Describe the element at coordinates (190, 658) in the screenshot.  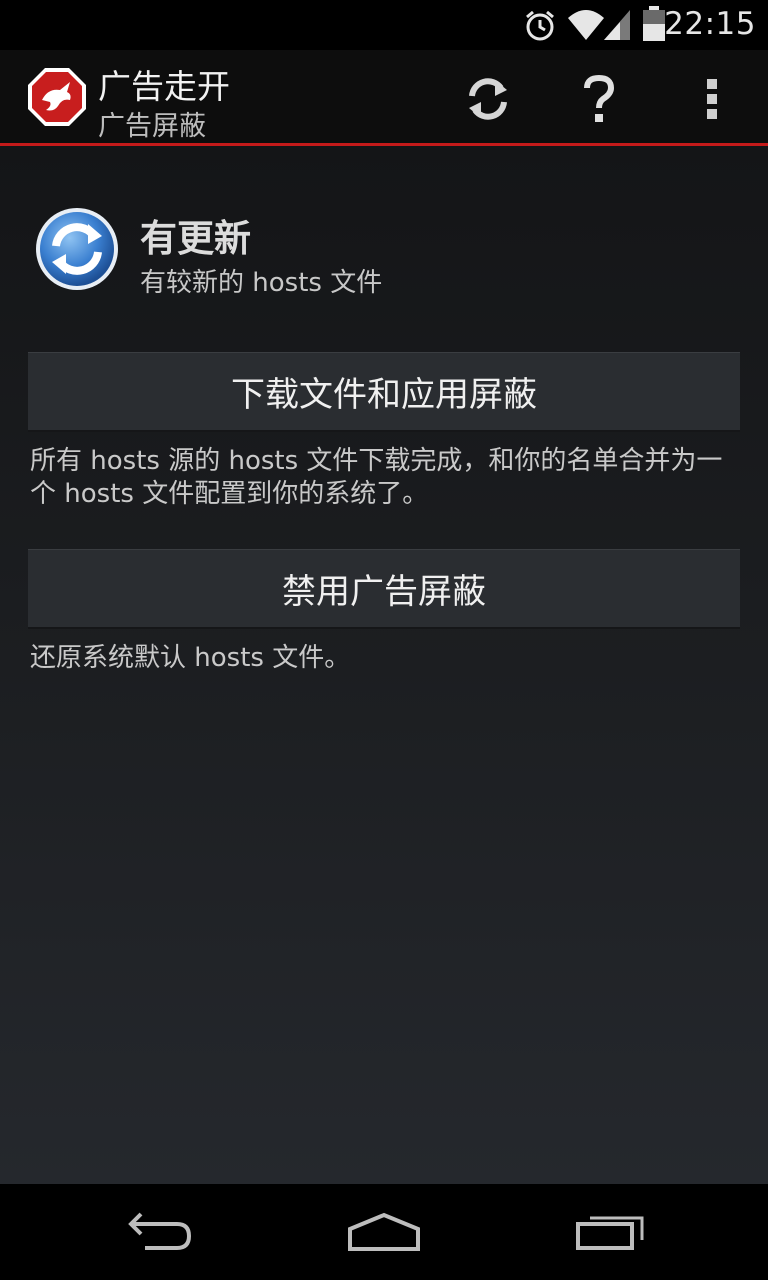
I see `disable-adblock-description: 还原系统默认 hosts 文件。` at that location.